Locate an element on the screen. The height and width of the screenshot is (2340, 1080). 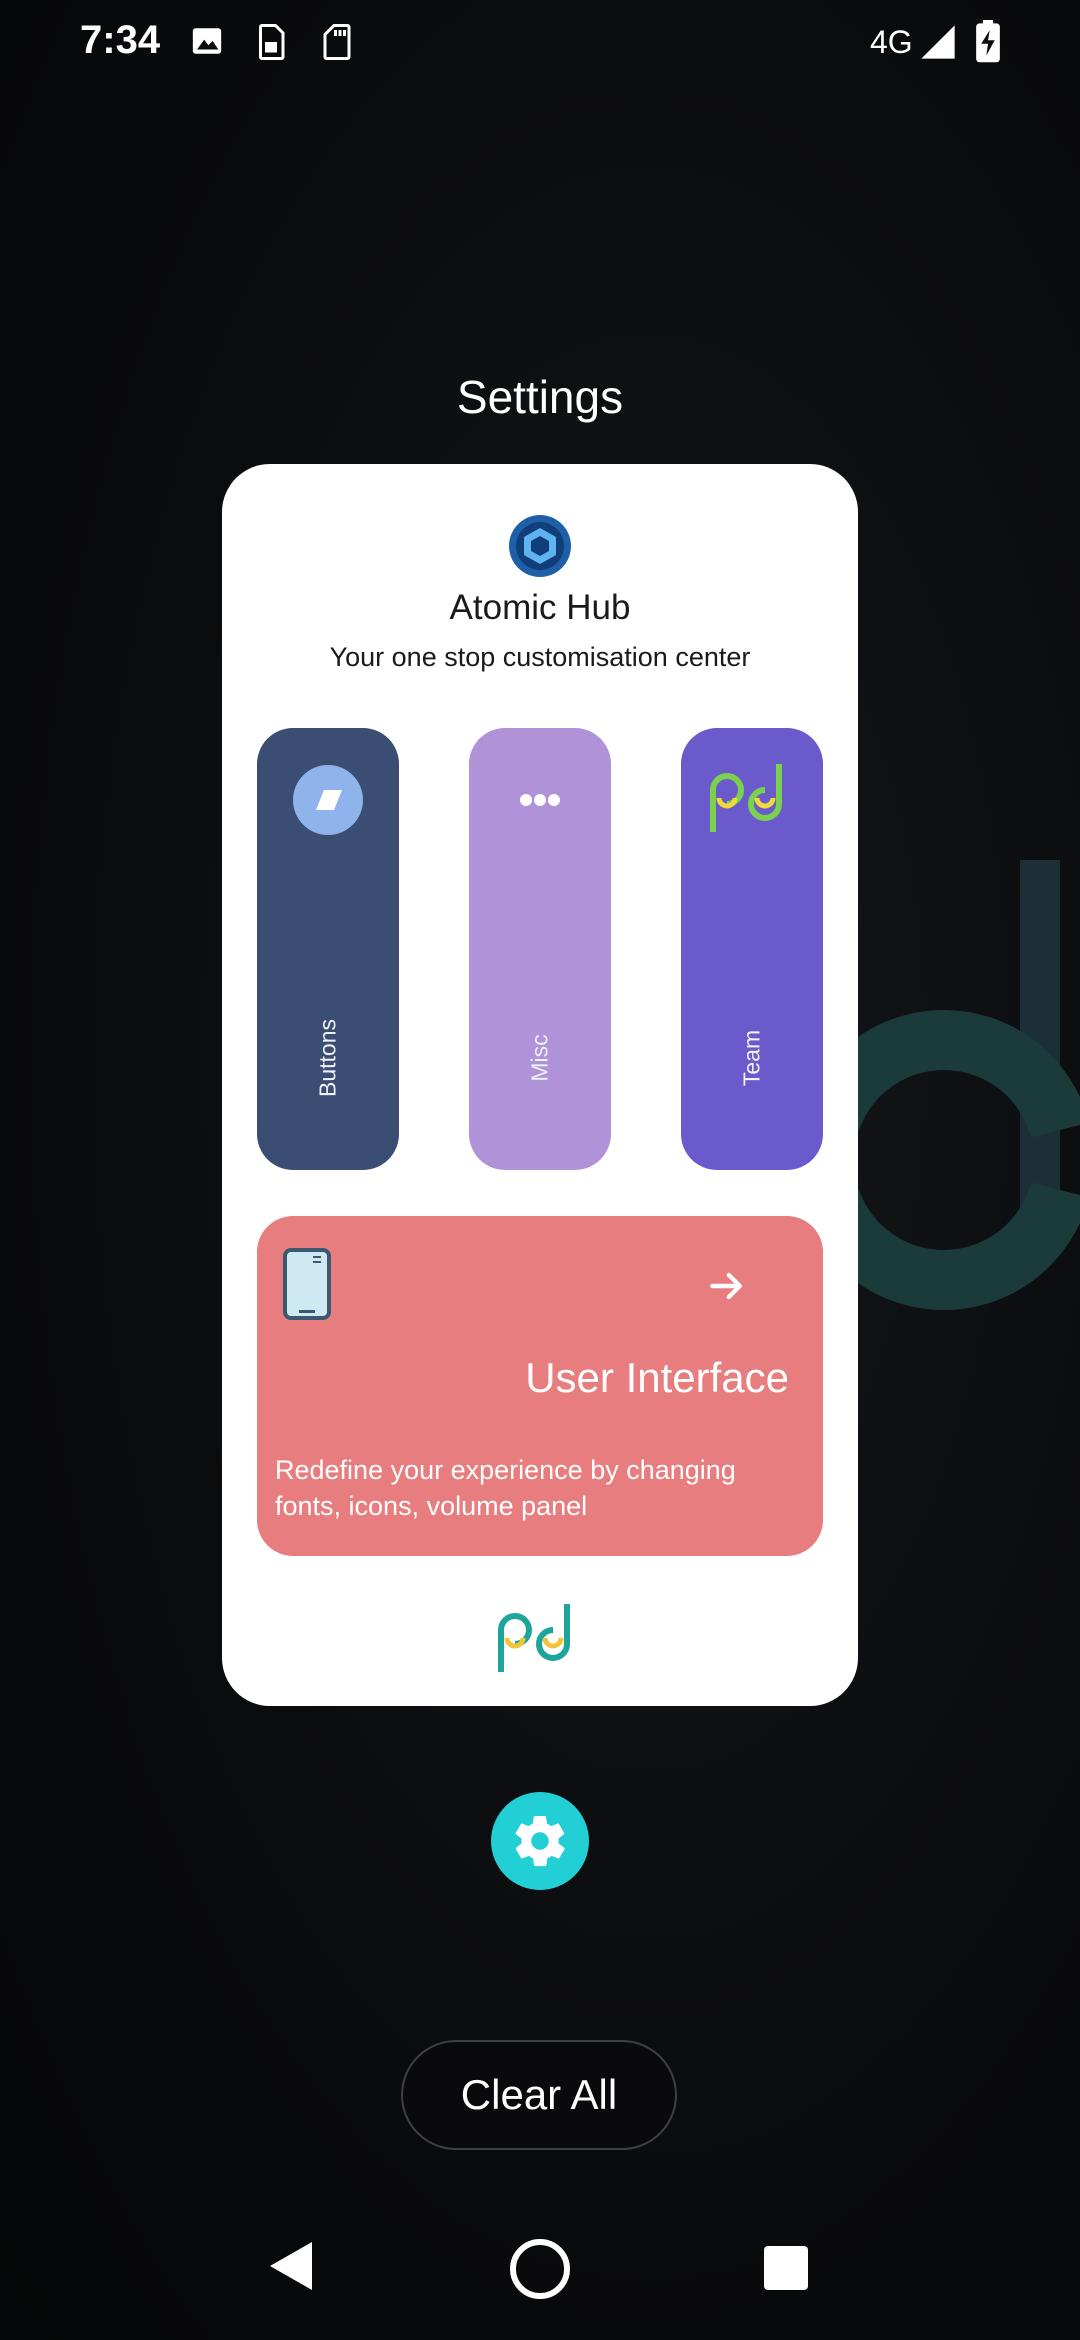
sim-icon is located at coordinates (271, 44).